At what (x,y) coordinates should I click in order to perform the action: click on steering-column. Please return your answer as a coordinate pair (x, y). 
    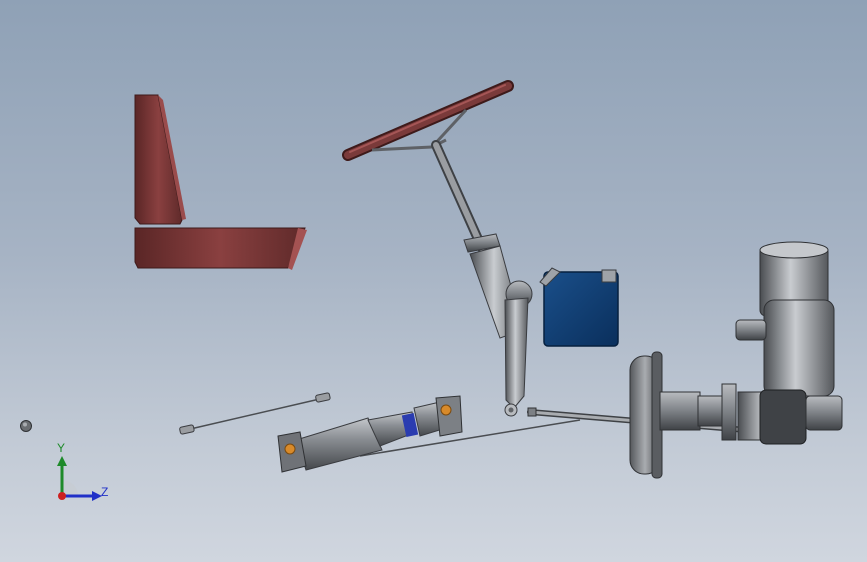
    Looking at the image, I should click on (482, 278).